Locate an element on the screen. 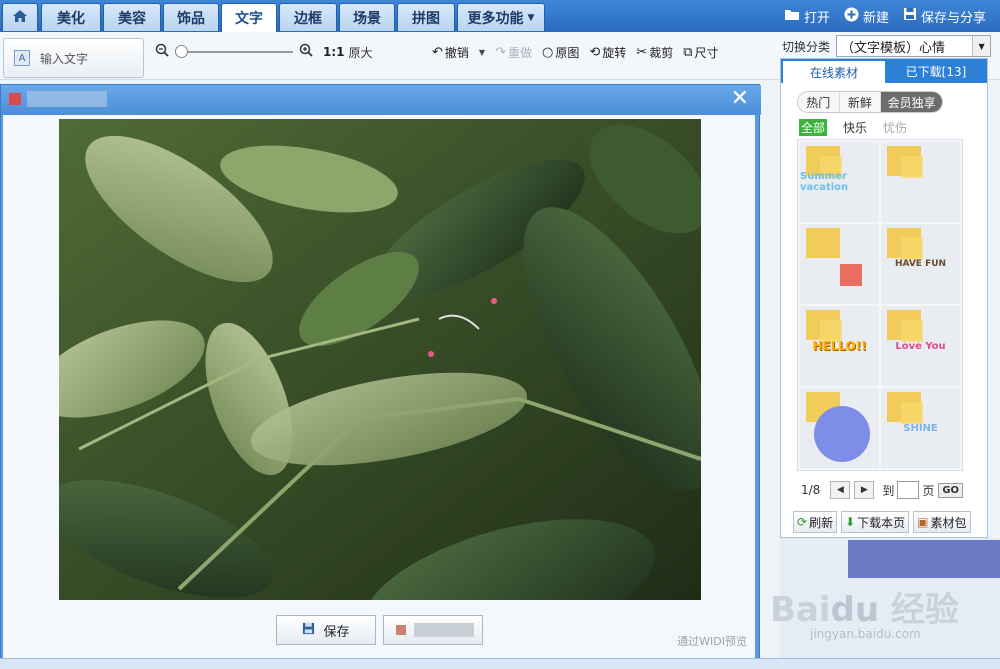 This screenshot has width=1000, height=669. edit-tools: ↶ 撤销 ▼ ↷ 重做 ○ 原图 ⟲ 旋转 ✂ 裁剪 ⧉ 尺寸 is located at coordinates (580, 52).